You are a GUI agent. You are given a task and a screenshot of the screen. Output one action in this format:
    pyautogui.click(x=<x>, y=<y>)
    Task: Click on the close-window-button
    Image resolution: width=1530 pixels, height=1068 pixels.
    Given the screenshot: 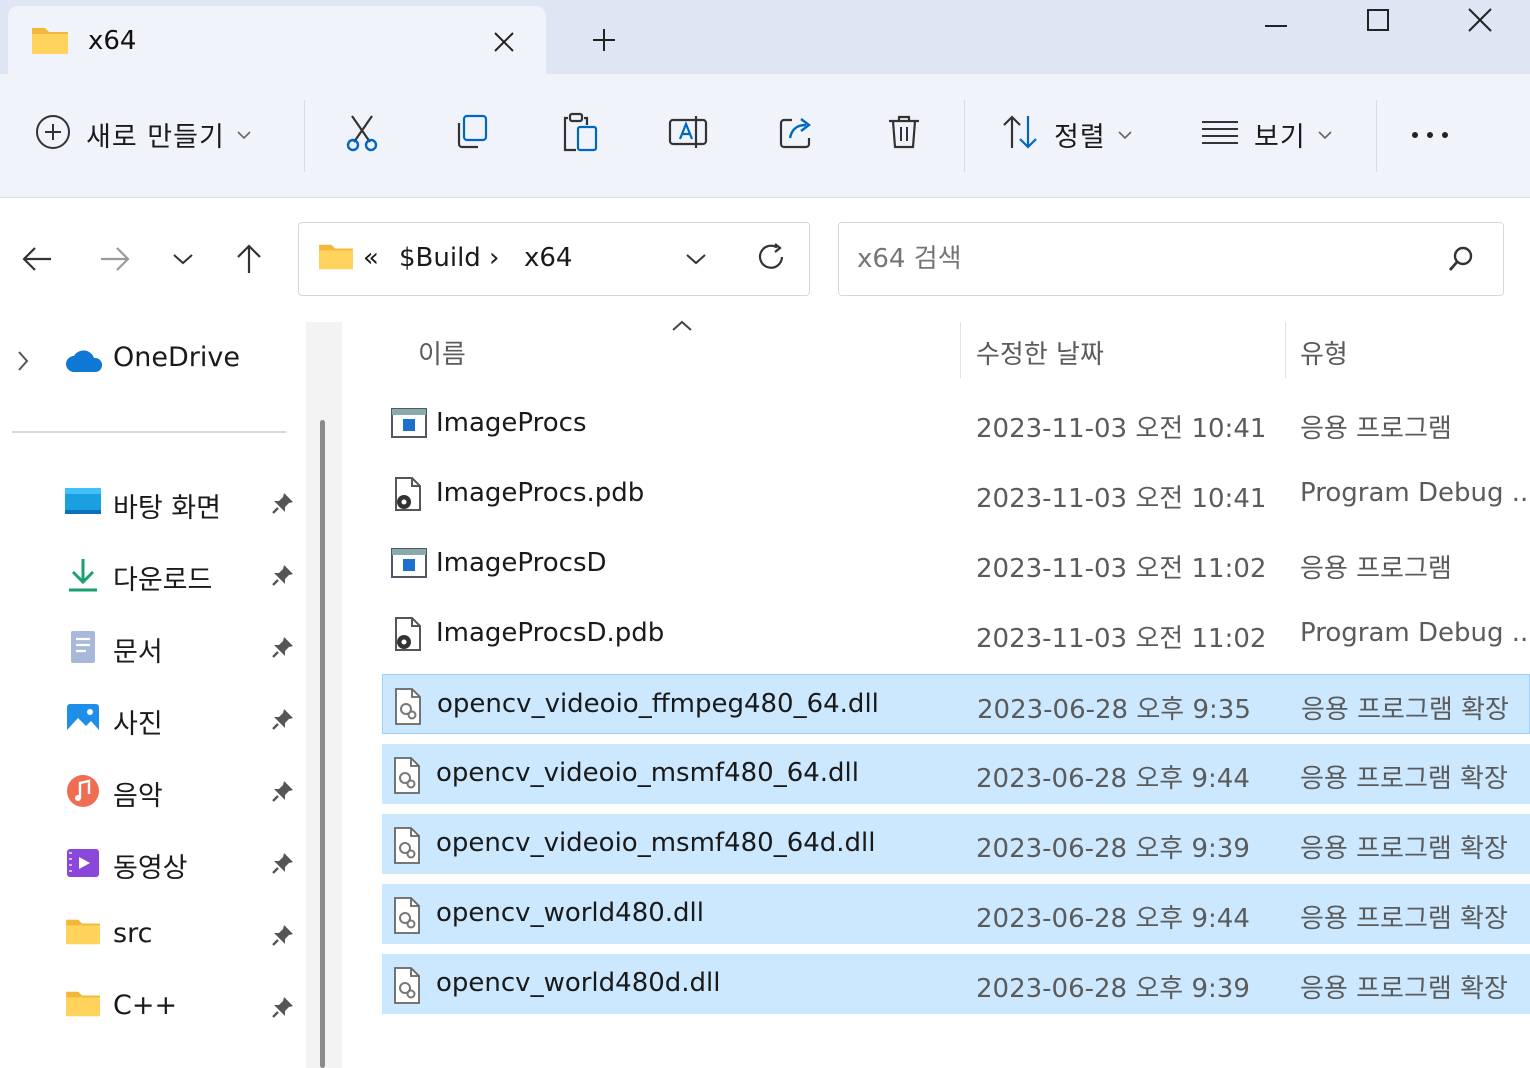 What is the action you would take?
    pyautogui.click(x=1480, y=20)
    